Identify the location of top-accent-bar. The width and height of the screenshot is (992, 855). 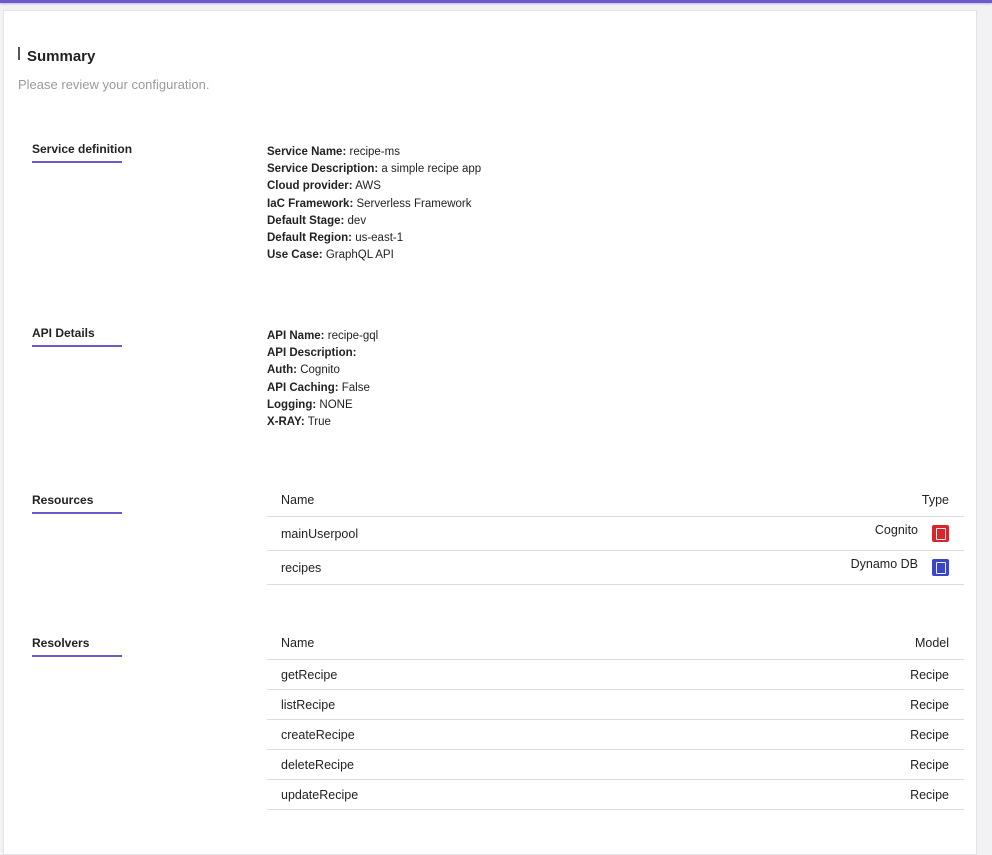
(496, 1).